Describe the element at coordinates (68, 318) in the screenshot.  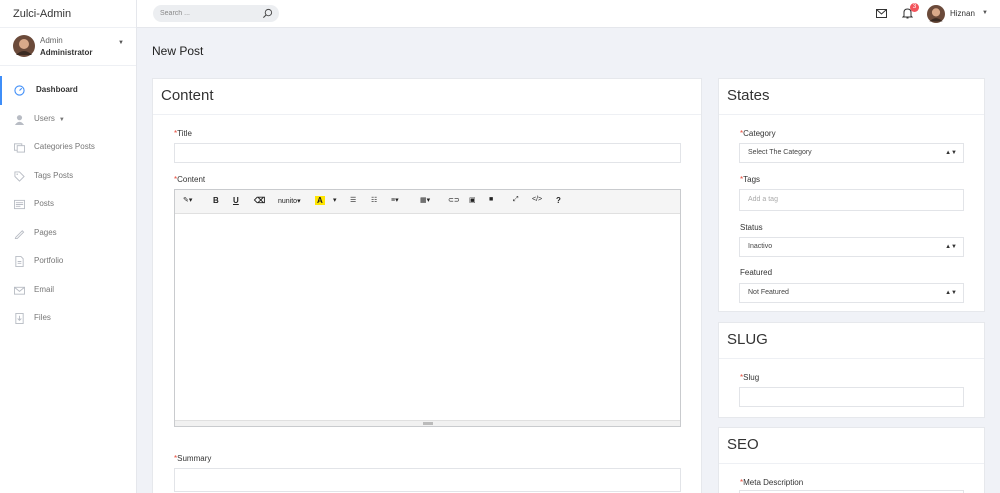
I see `sidebar-item-files: Files` at that location.